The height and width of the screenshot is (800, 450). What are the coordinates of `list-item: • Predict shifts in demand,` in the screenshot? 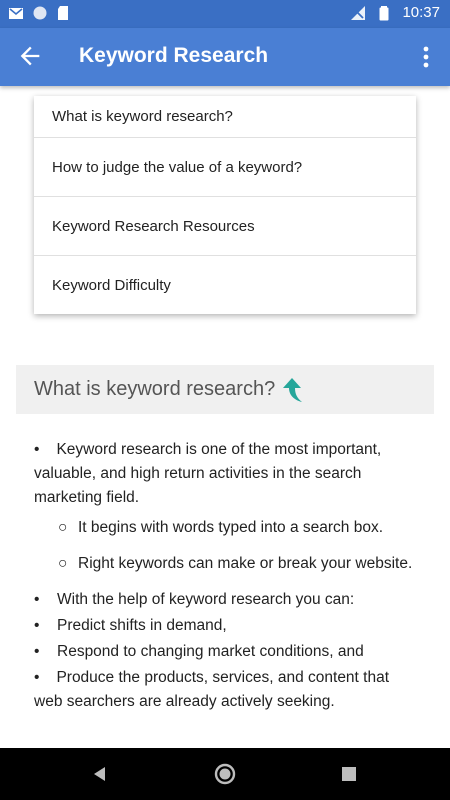 It's located at (224, 626).